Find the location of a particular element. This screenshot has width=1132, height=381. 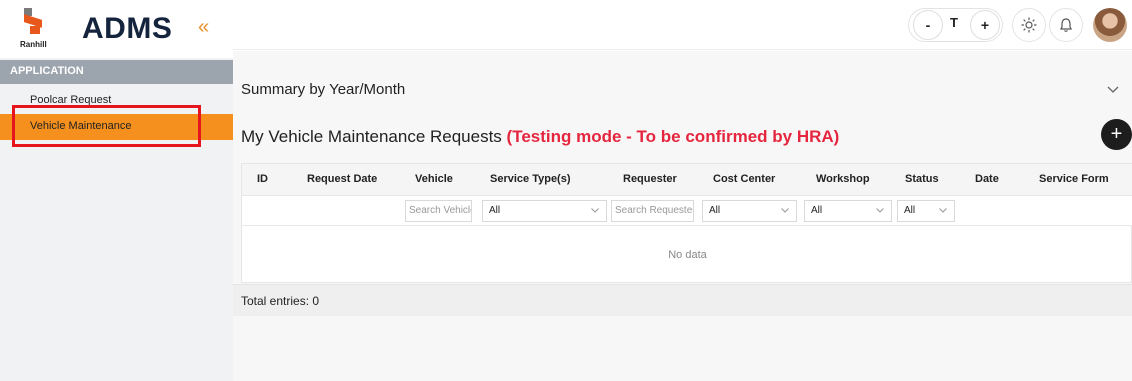

requester-search-input: Search Requester is located at coordinates (652, 211).